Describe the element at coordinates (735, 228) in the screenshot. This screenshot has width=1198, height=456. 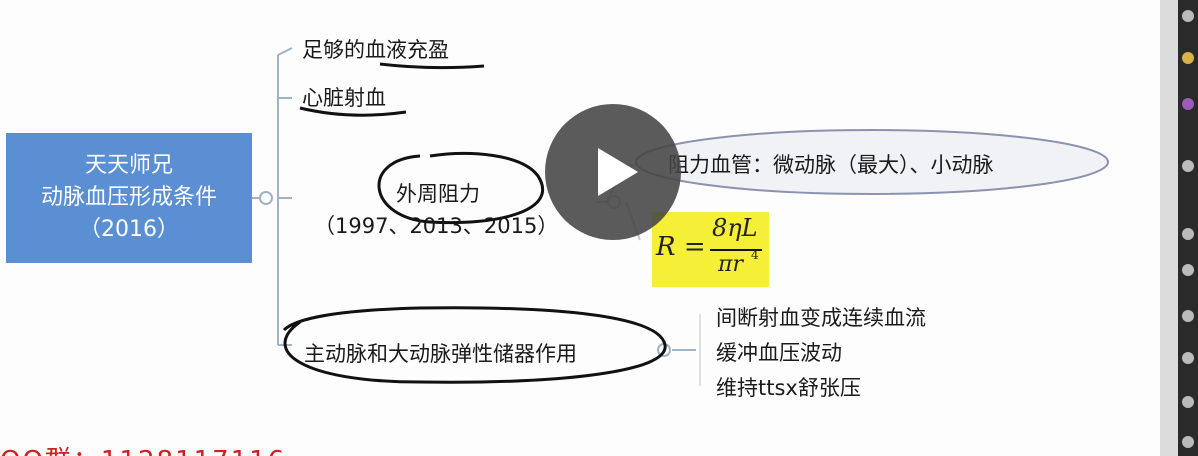
I see `formula-numerator: 8ηL` at that location.